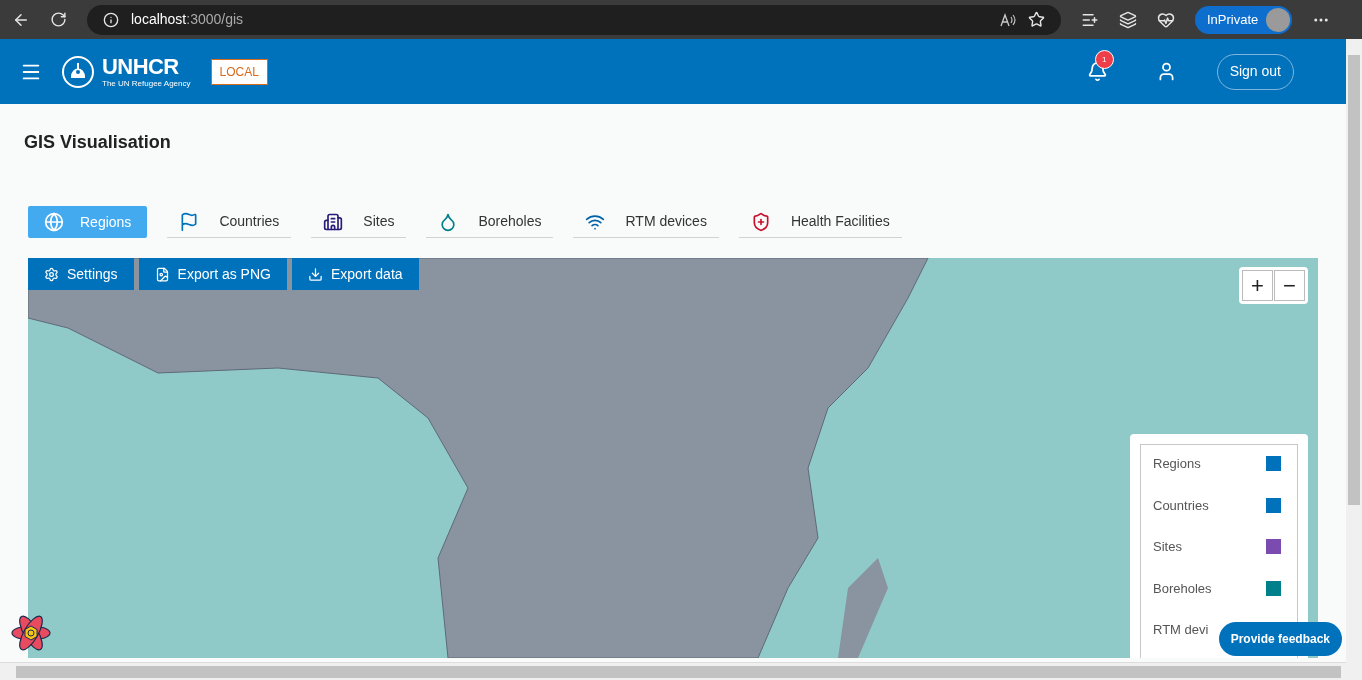 This screenshot has width=1362, height=680. What do you see at coordinates (646, 222) in the screenshot?
I see `layer-tab: RTM devices` at bounding box center [646, 222].